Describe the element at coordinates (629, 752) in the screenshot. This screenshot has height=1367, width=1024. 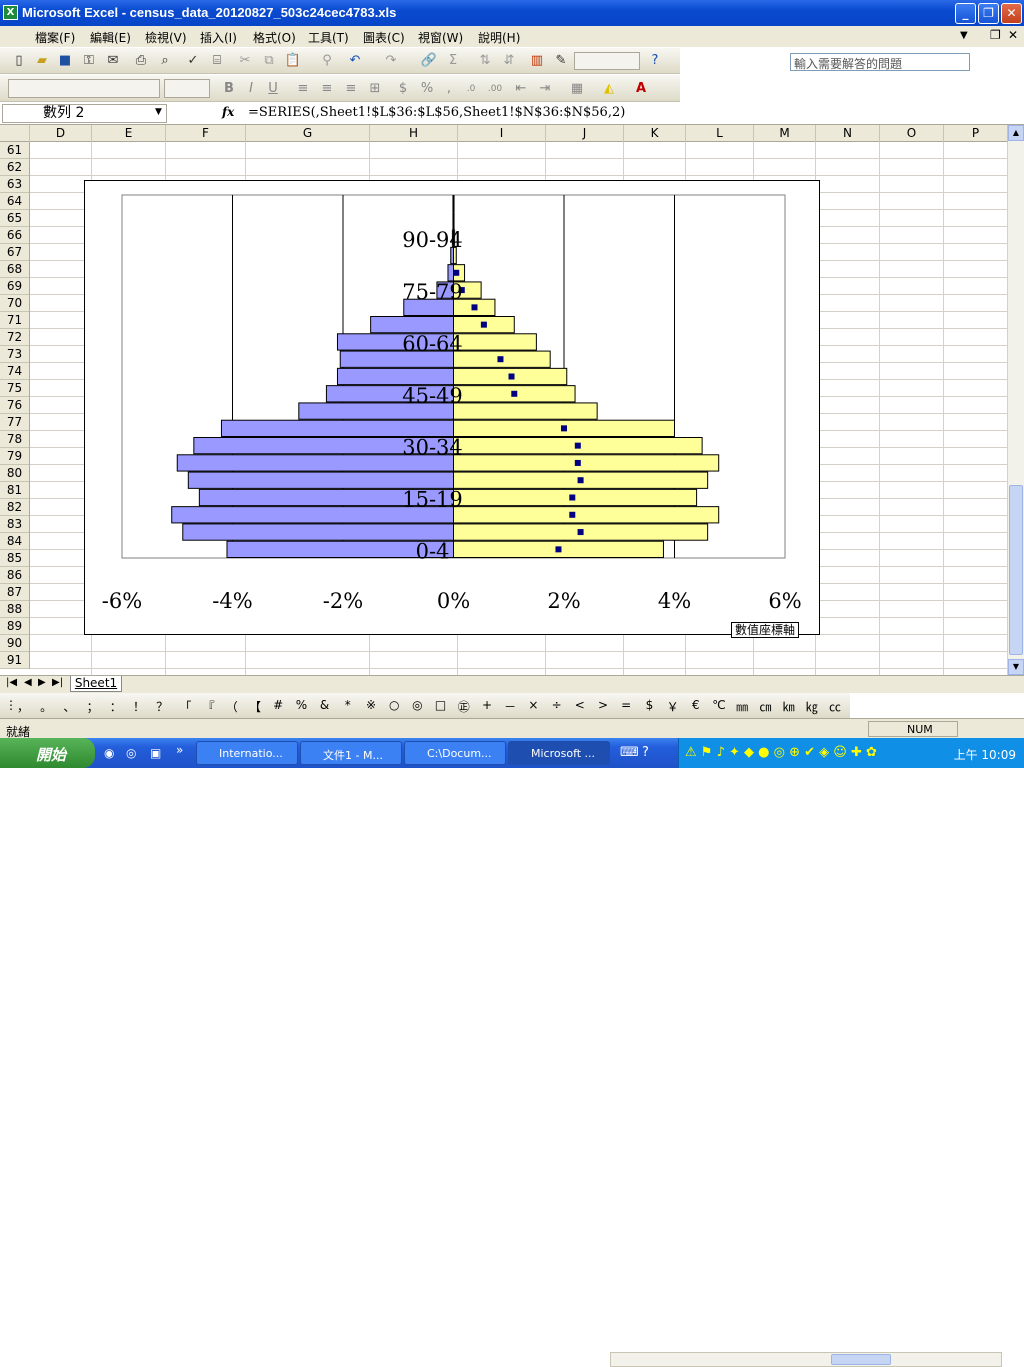
I see `keyboard-icon: ⌨` at that location.